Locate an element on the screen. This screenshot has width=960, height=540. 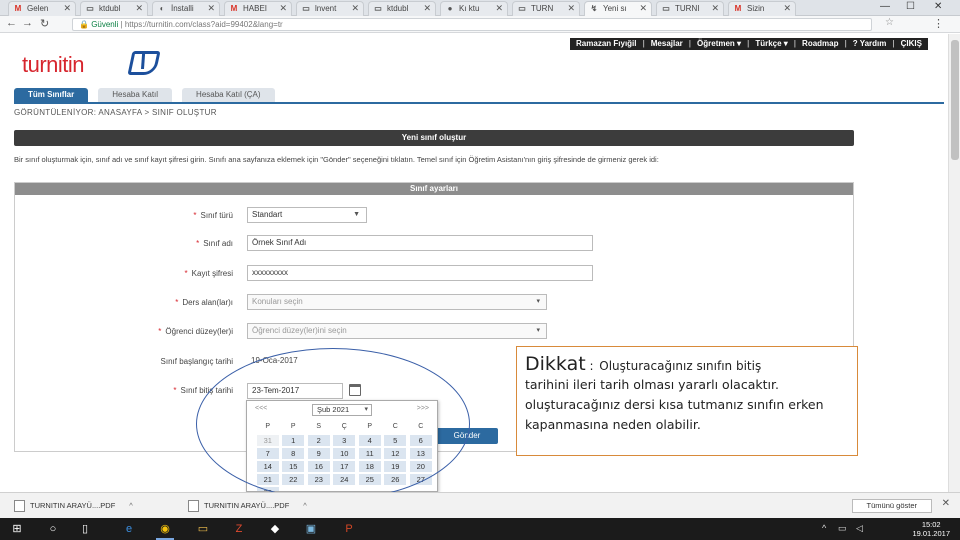
calendar-day: 4 is located at coordinates (369, 440).